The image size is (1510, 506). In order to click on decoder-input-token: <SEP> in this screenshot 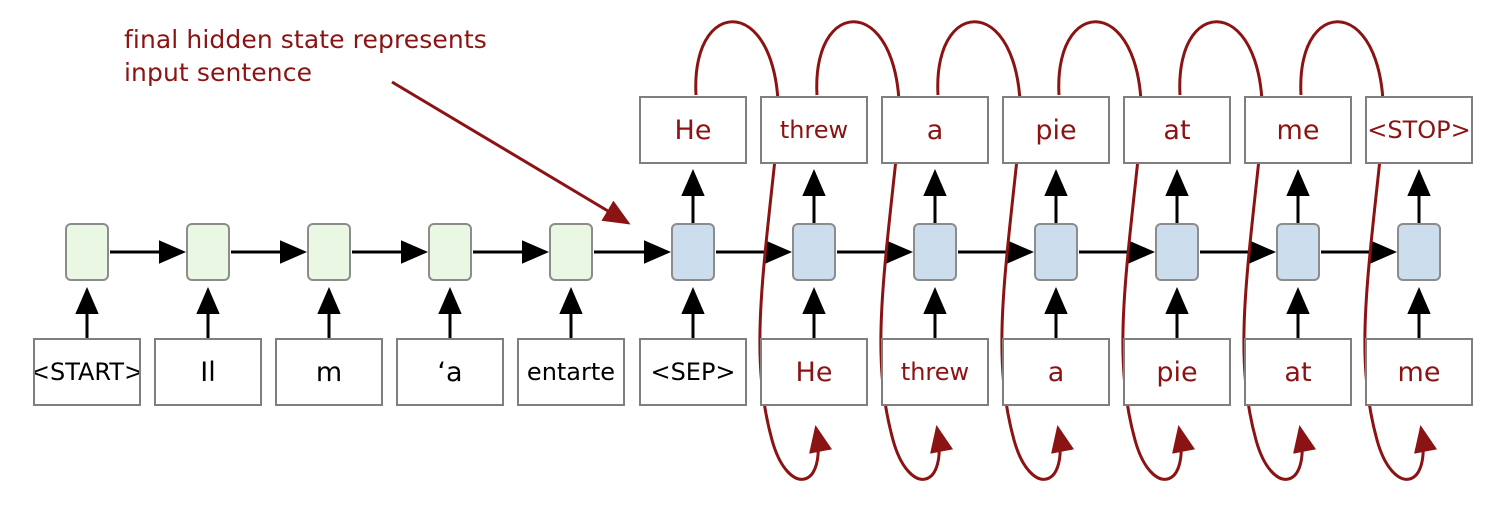, I will do `click(693, 372)`.